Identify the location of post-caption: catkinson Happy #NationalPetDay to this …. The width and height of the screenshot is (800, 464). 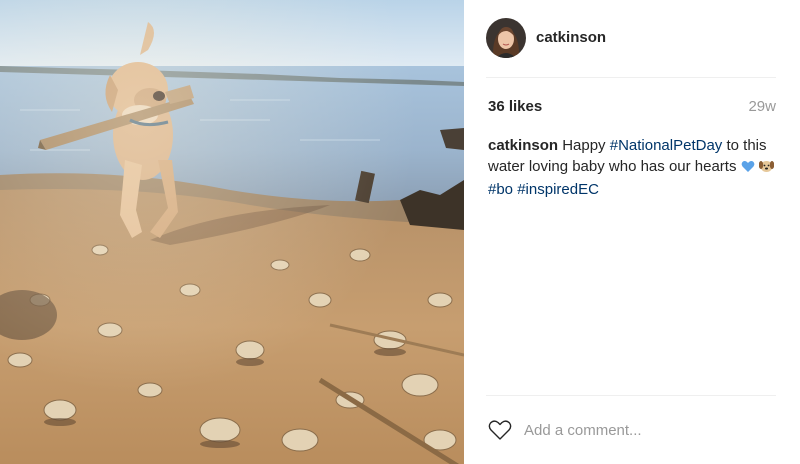
(632, 167).